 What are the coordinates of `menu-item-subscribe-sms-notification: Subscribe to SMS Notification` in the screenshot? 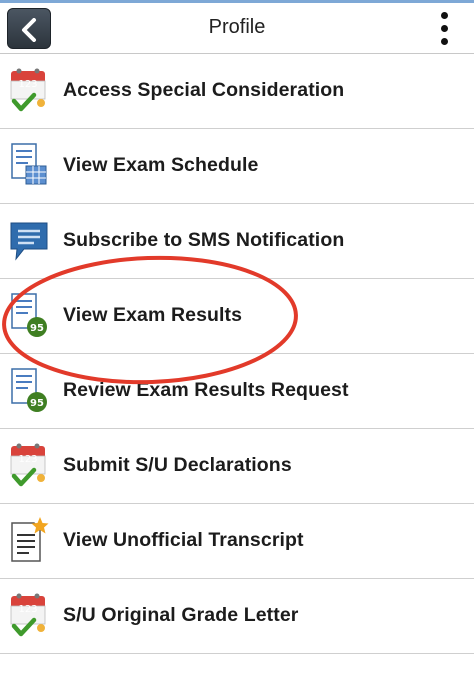 It's located at (237, 241).